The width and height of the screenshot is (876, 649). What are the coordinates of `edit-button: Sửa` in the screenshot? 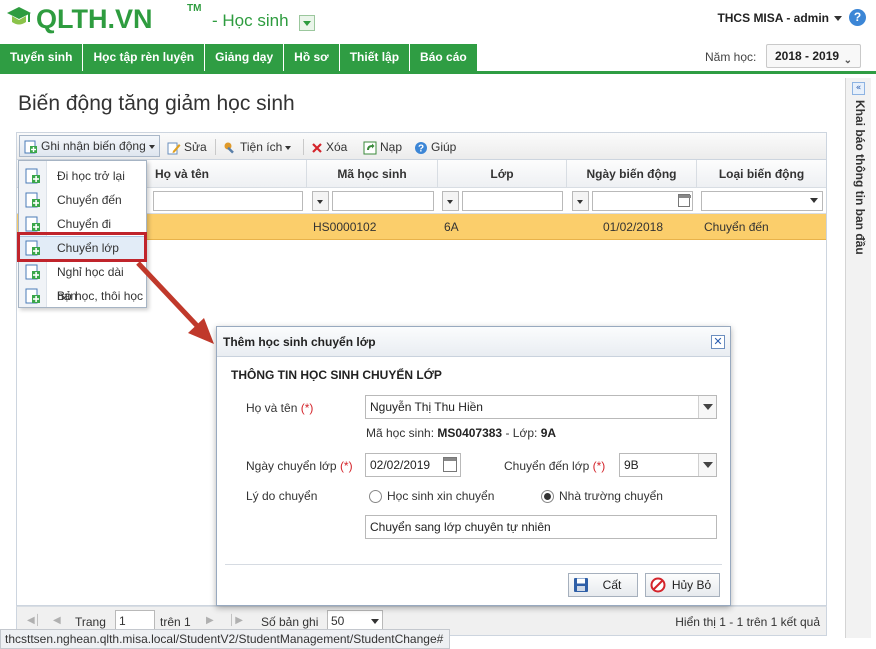 It's located at (187, 147).